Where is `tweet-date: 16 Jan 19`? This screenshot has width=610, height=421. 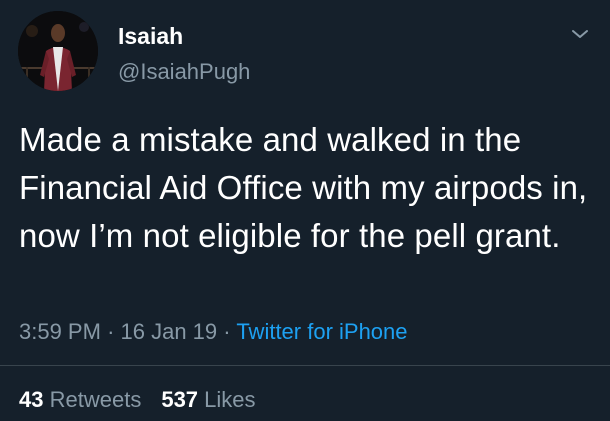 tweet-date: 16 Jan 19 is located at coordinates (169, 331).